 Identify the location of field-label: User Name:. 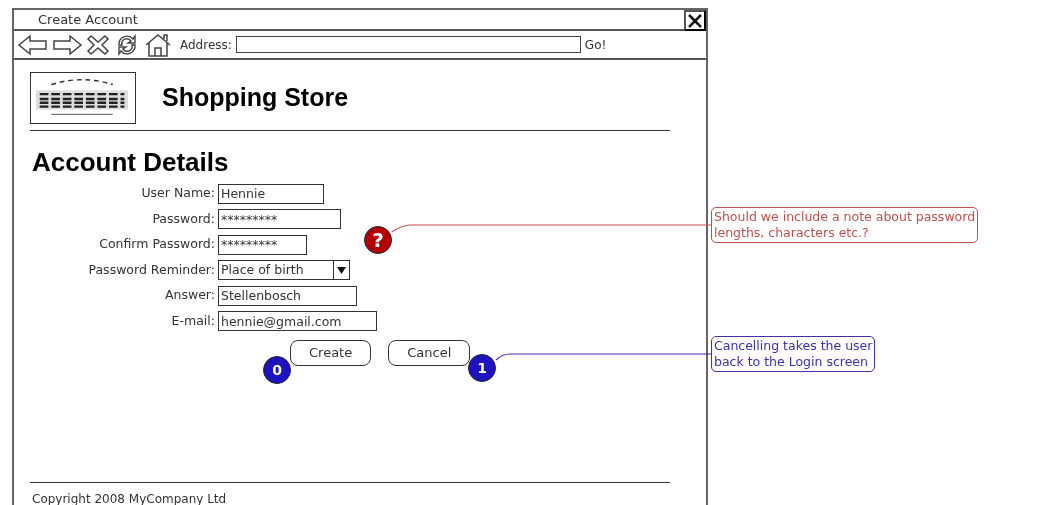
(178, 193).